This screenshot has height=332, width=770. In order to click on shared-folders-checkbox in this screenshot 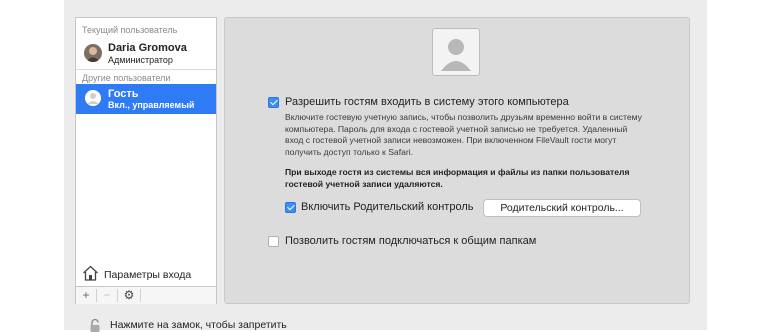, I will do `click(273, 241)`.